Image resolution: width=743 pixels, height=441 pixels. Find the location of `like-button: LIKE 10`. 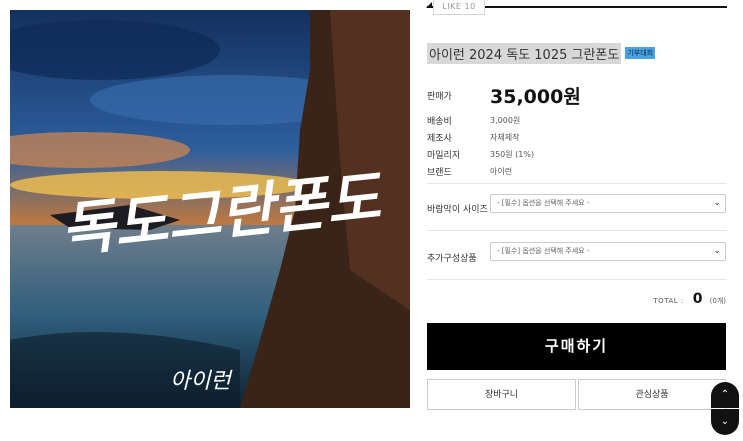

like-button: LIKE 10 is located at coordinates (455, 7).